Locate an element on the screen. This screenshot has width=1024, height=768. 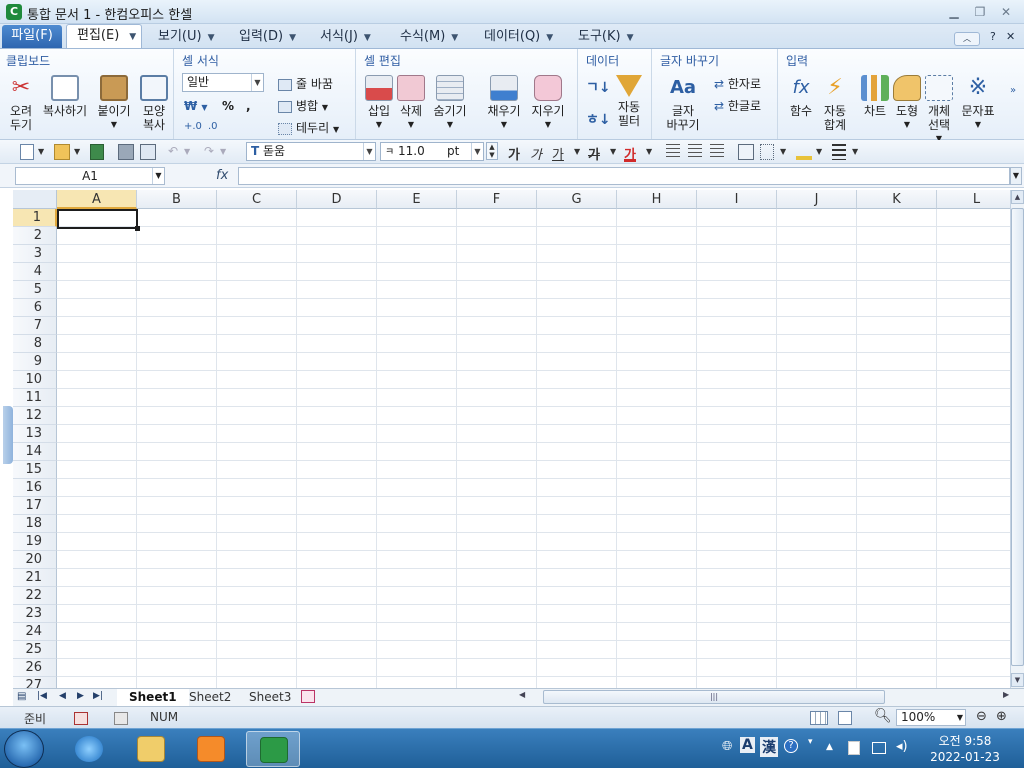
column-header-i: I is located at coordinates (737, 199).